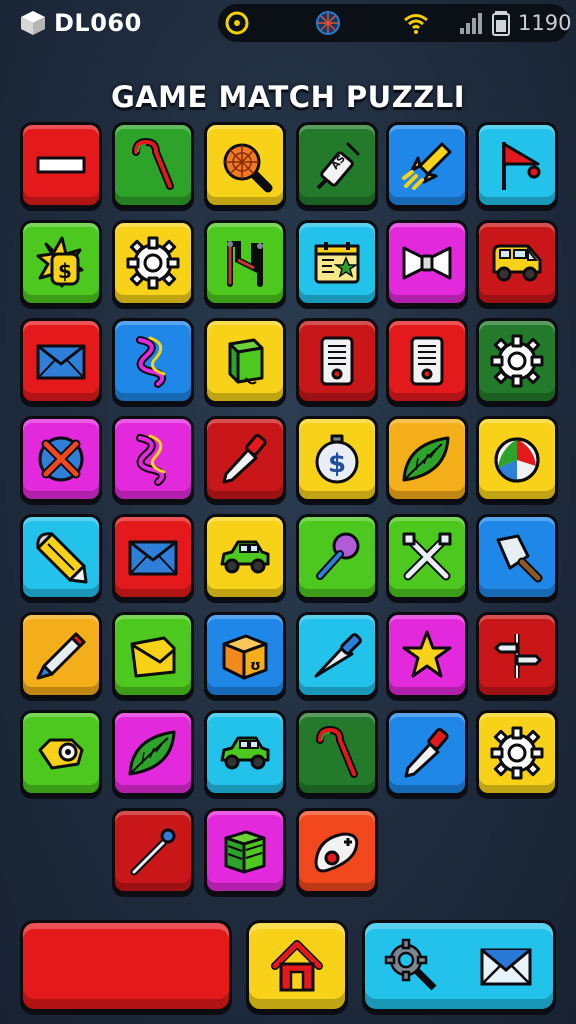  What do you see at coordinates (410, 964) in the screenshot?
I see `settings-search-icon` at bounding box center [410, 964].